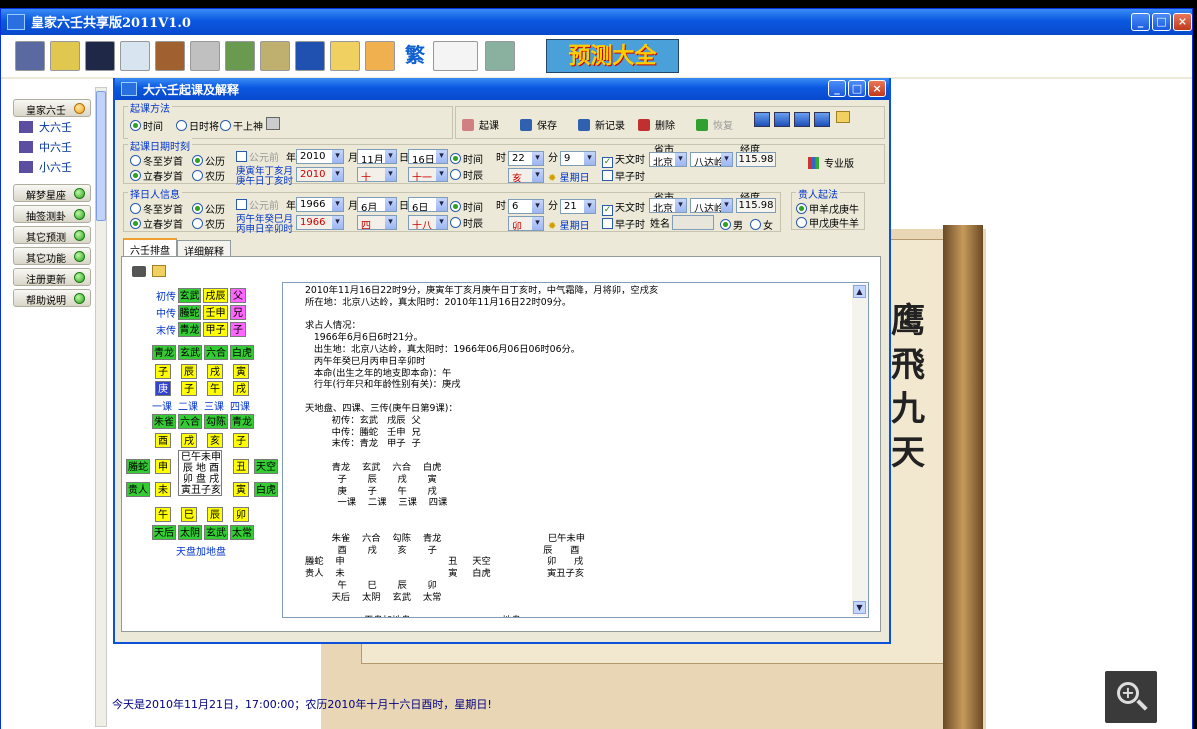 The width and height of the screenshot is (1197, 729). Describe the element at coordinates (52, 235) in the screenshot. I see `sidebar-item-other-forecast: 其它预测` at that location.